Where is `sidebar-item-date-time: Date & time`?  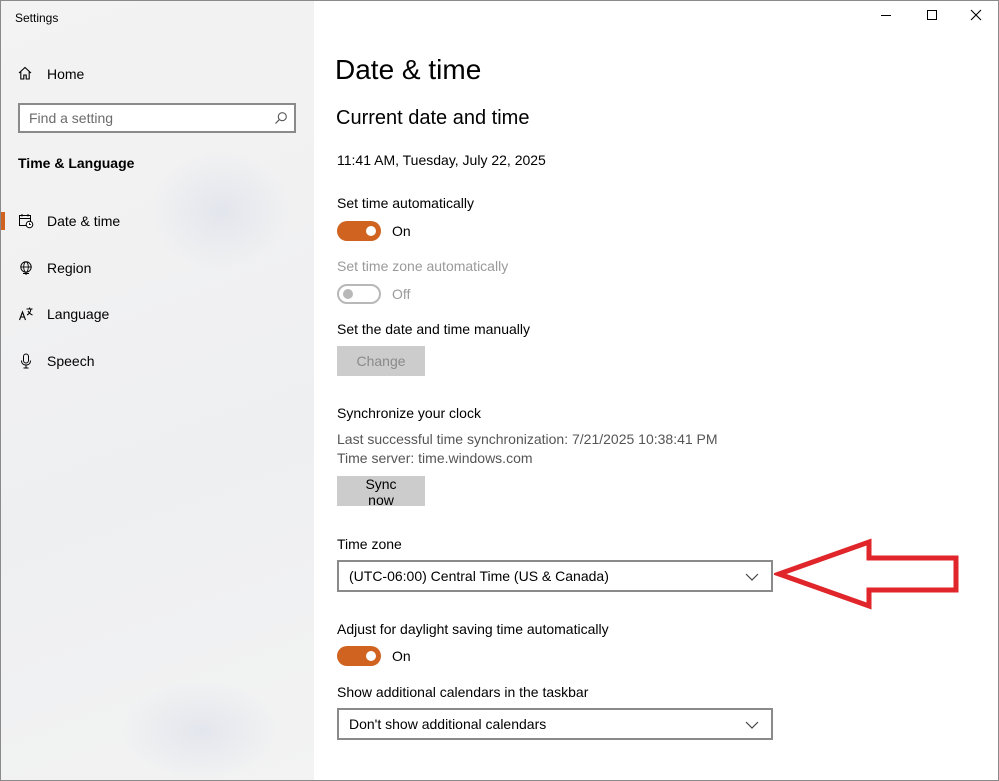 sidebar-item-date-time: Date & time is located at coordinates (157, 221).